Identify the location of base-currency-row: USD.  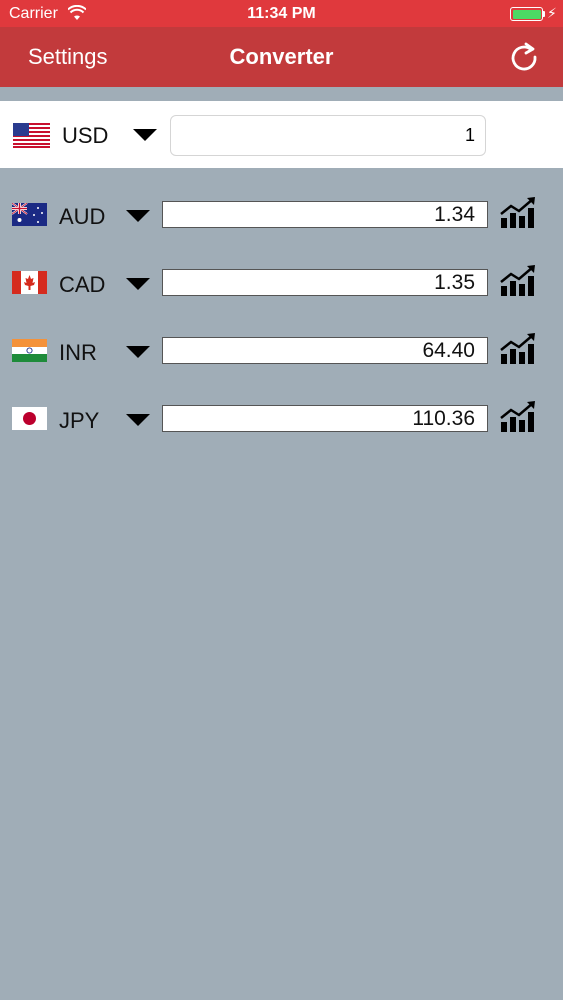
(281, 134).